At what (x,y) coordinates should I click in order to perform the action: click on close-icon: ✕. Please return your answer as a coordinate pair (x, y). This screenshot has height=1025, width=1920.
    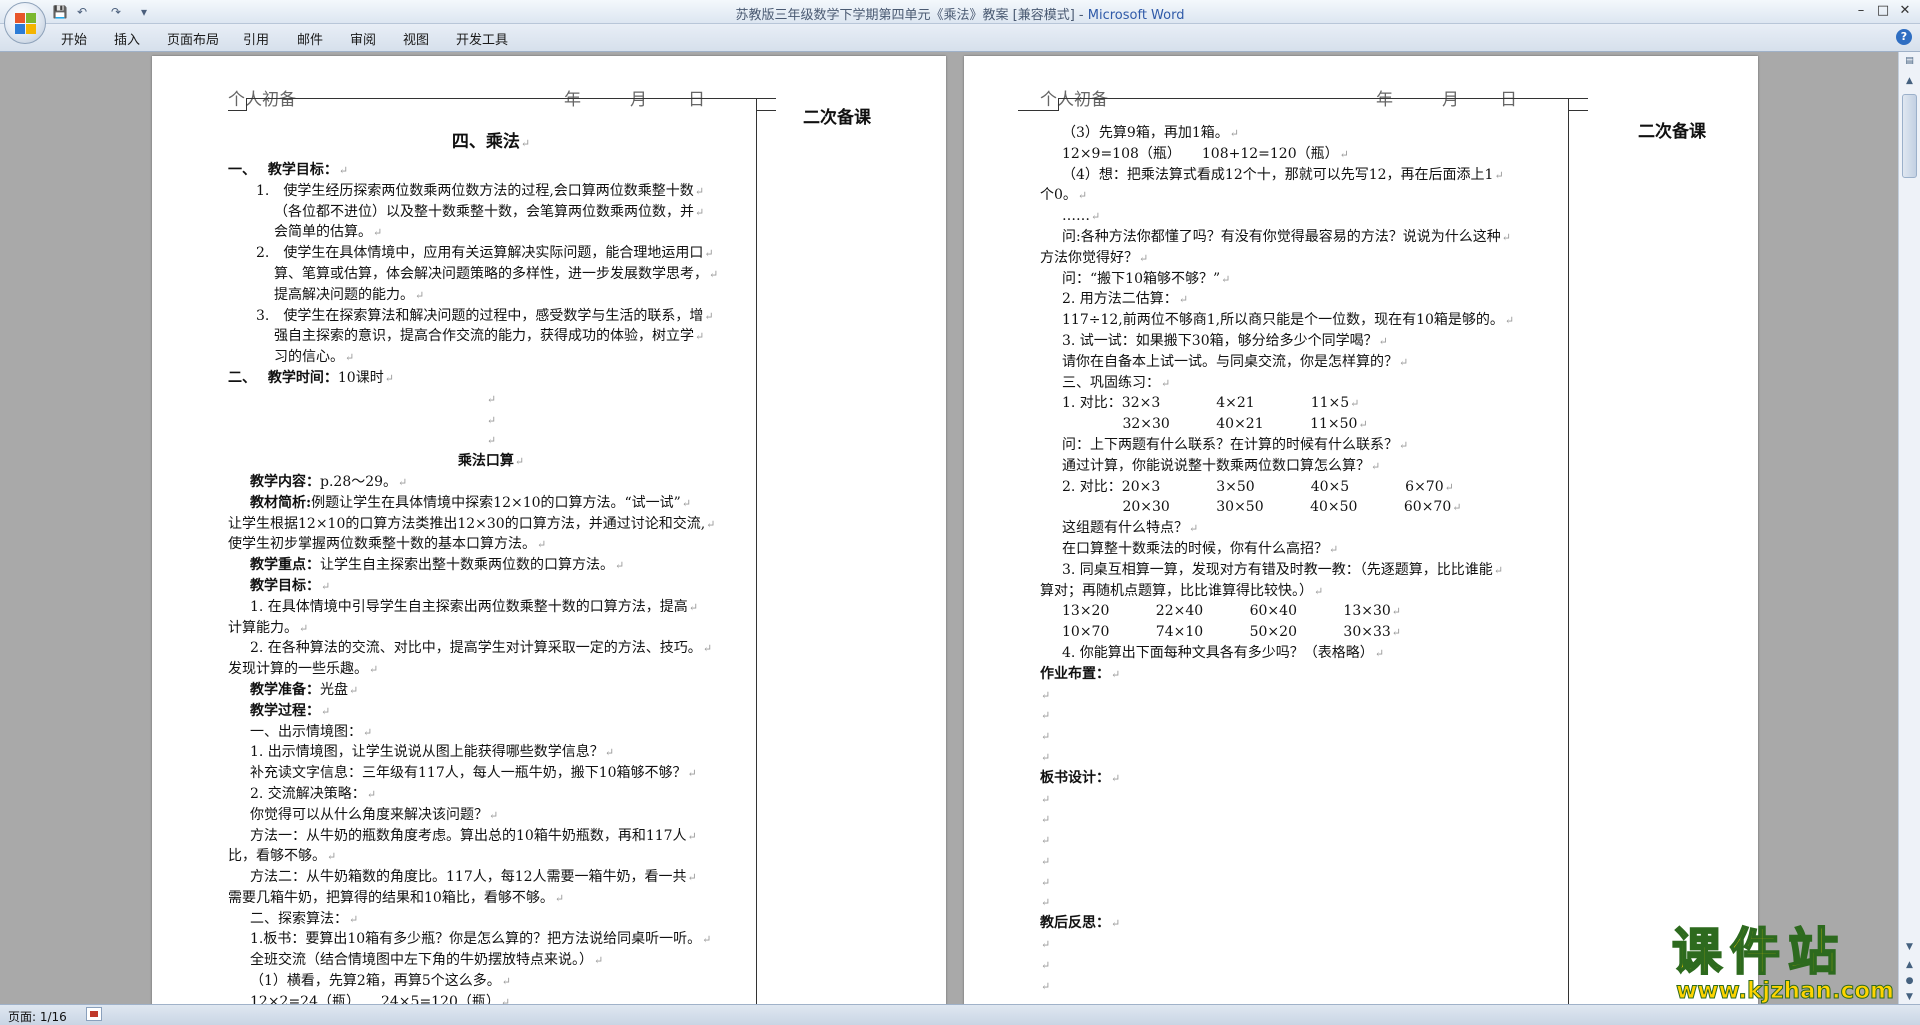
    Looking at the image, I should click on (1905, 11).